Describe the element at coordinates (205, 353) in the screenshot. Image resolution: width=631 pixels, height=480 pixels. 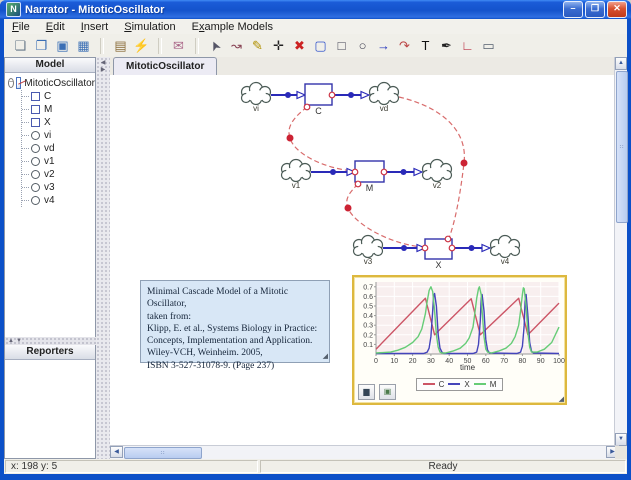
I see `annotation-line: Wiley-VCH, Weinheim. 2005,` at that location.